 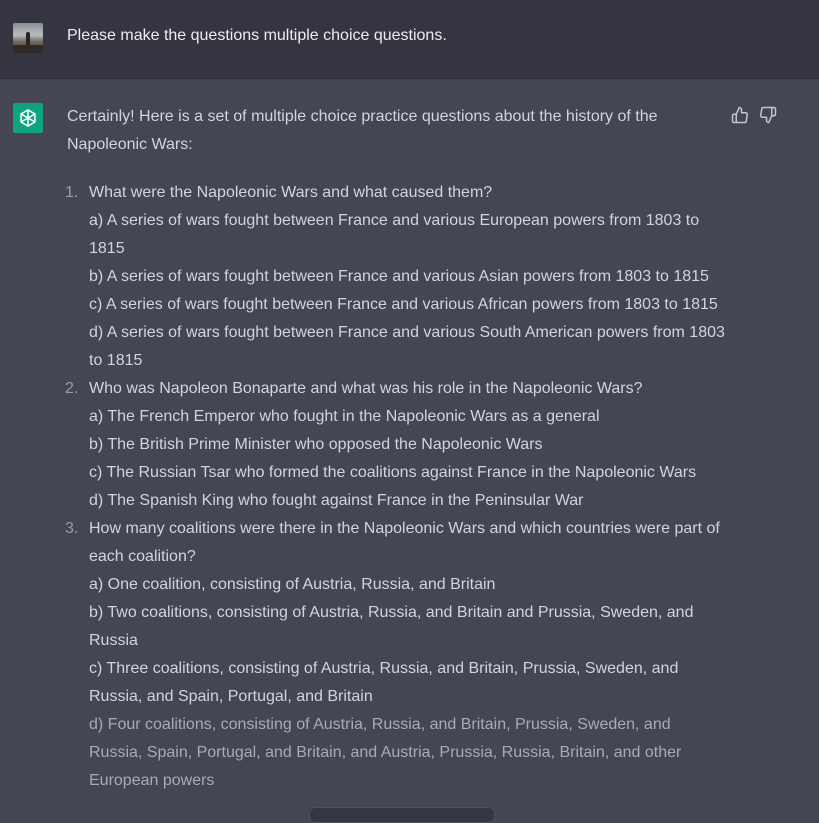 What do you see at coordinates (28, 118) in the screenshot?
I see `openai-logo-icon` at bounding box center [28, 118].